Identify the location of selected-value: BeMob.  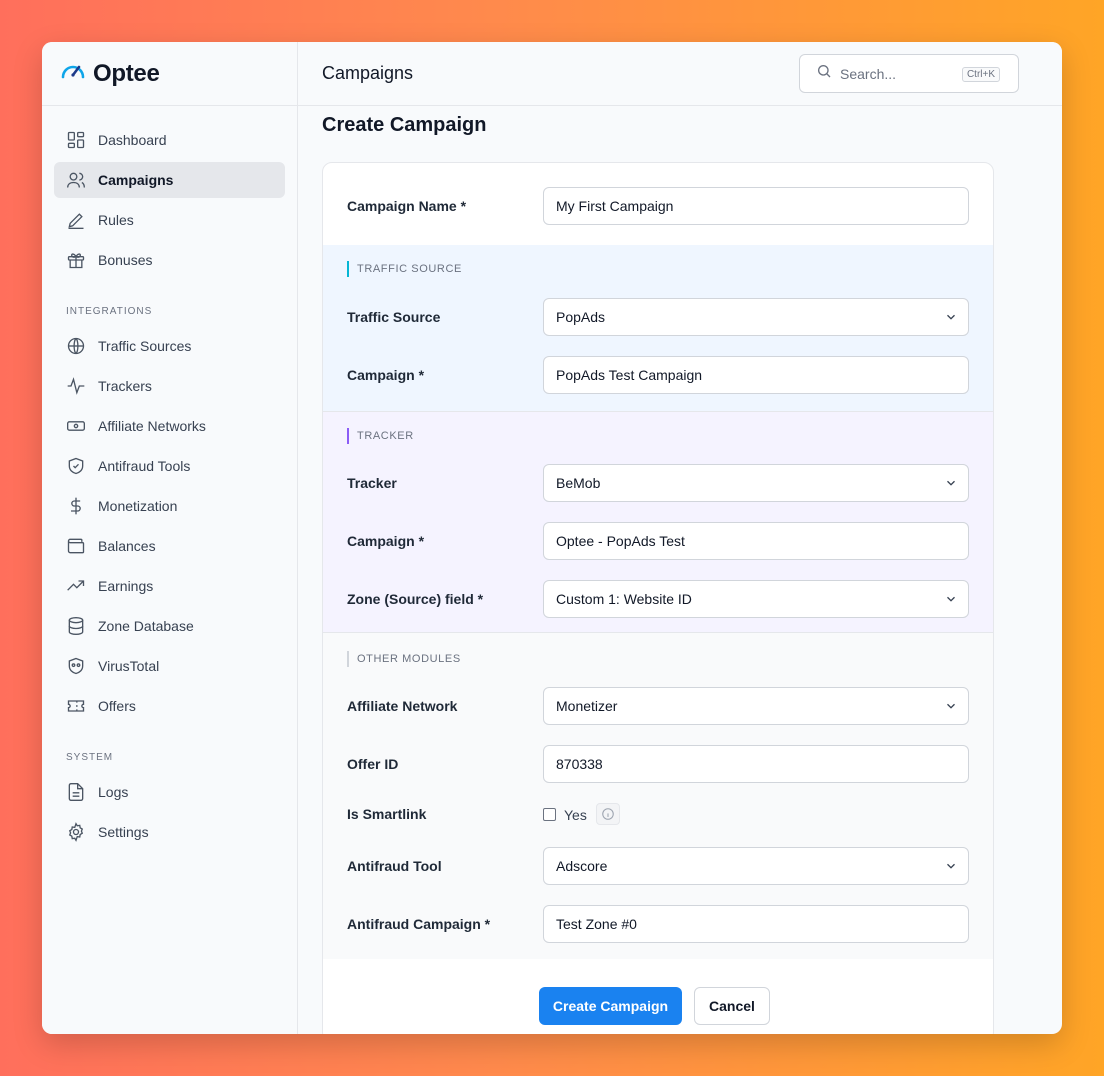
(578, 483).